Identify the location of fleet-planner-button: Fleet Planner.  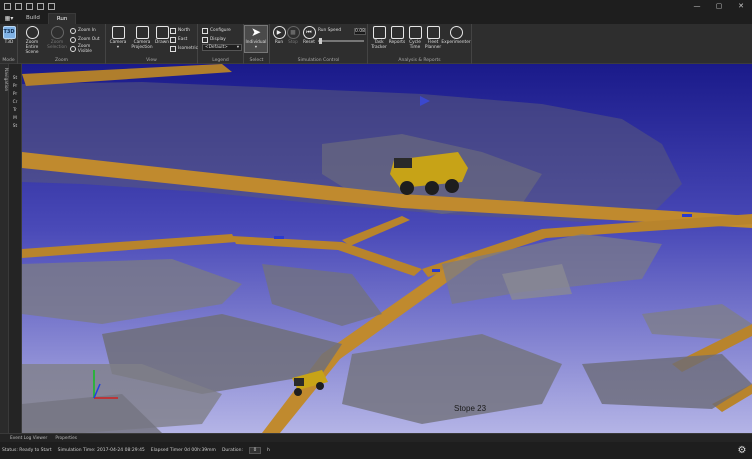
(433, 38).